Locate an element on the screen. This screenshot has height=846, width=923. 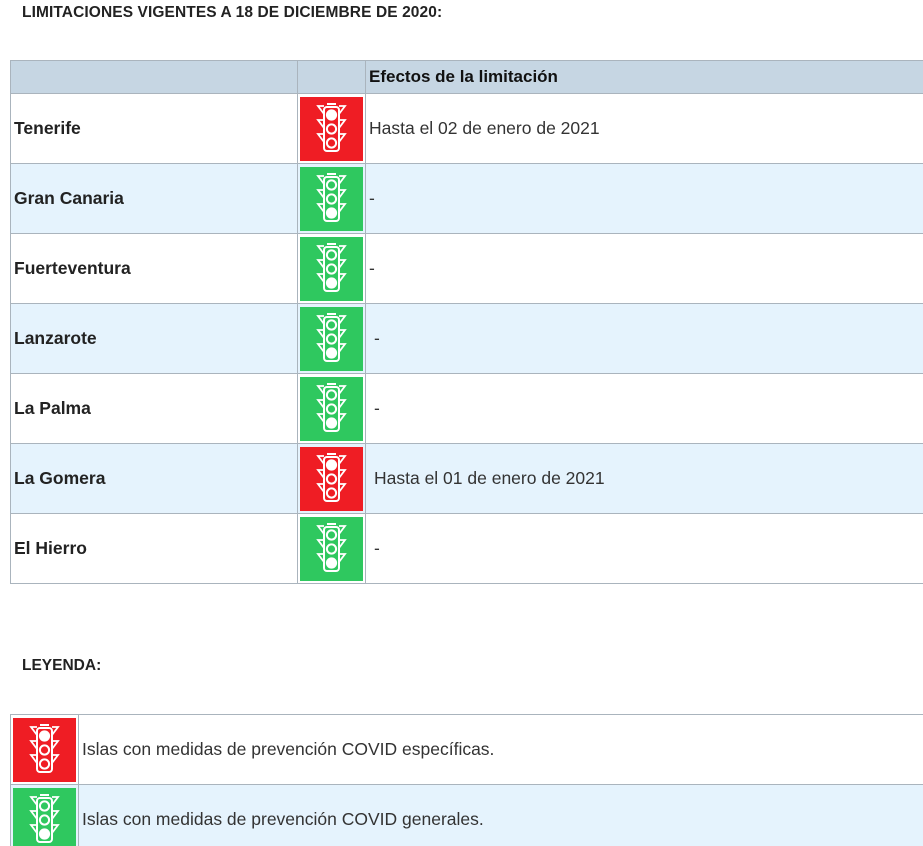
island-name: La Palma is located at coordinates (154, 408).